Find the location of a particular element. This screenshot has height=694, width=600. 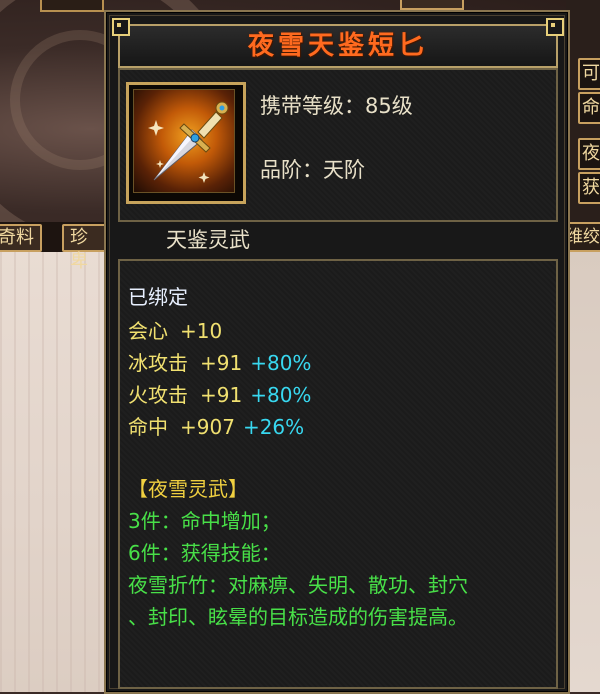

carry-level-label: 携带等级： is located at coordinates (312, 106).